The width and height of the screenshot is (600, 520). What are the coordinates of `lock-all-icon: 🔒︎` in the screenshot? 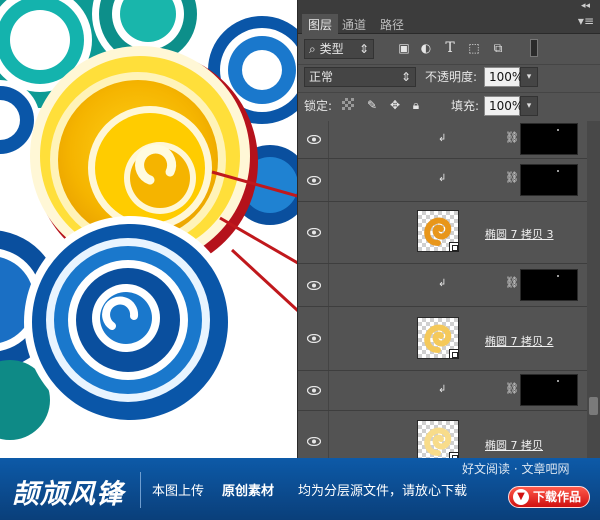 It's located at (416, 105).